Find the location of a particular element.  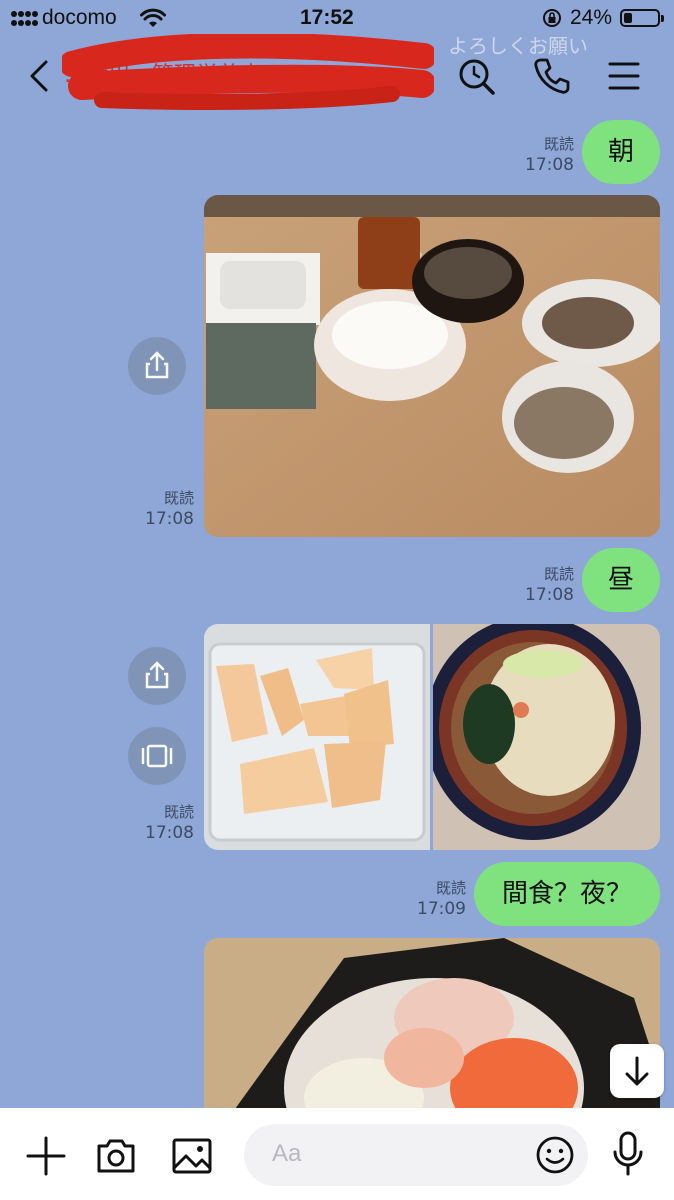

back-chevron-icon is located at coordinates (39, 76).